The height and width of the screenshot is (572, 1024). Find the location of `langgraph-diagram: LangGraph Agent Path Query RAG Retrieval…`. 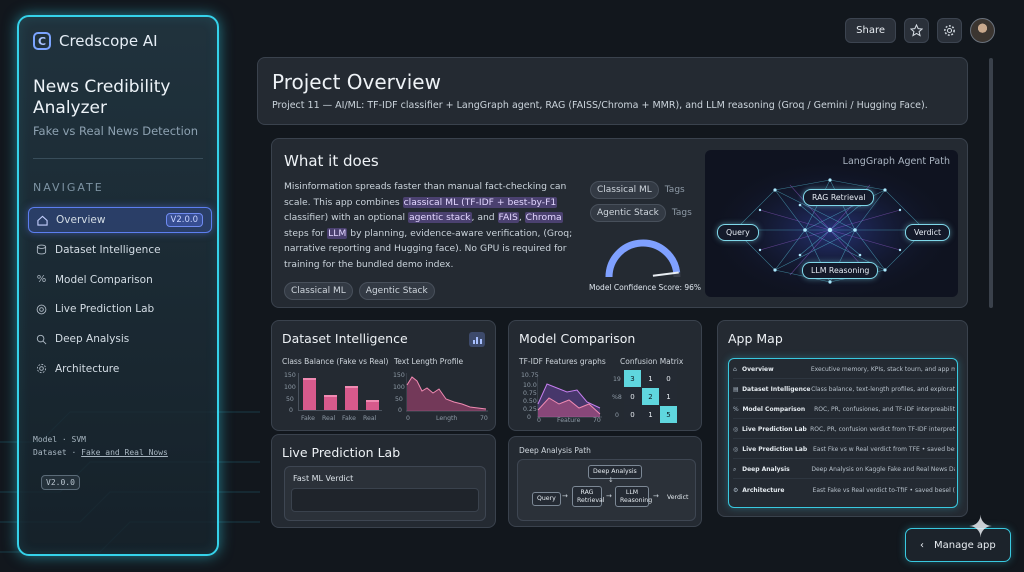

langgraph-diagram: LangGraph Agent Path Query RAG Retrieval… is located at coordinates (831, 223).